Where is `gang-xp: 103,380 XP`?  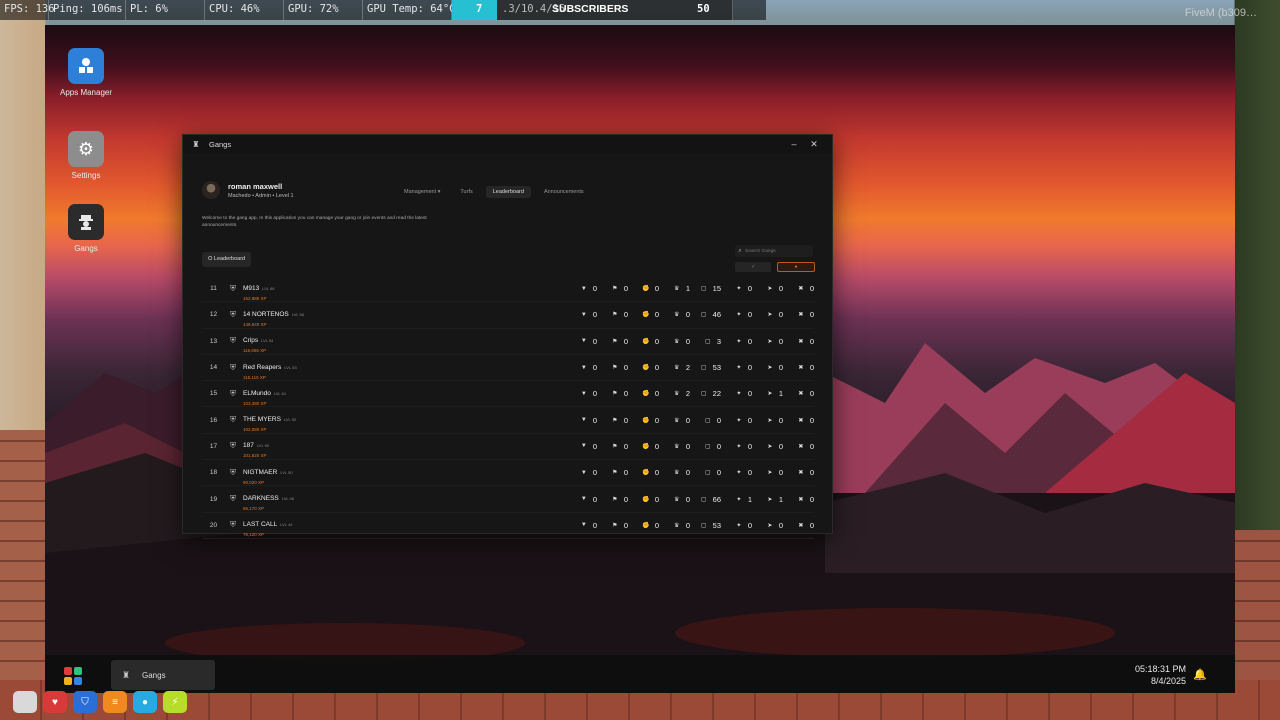 gang-xp: 103,380 XP is located at coordinates (255, 403).